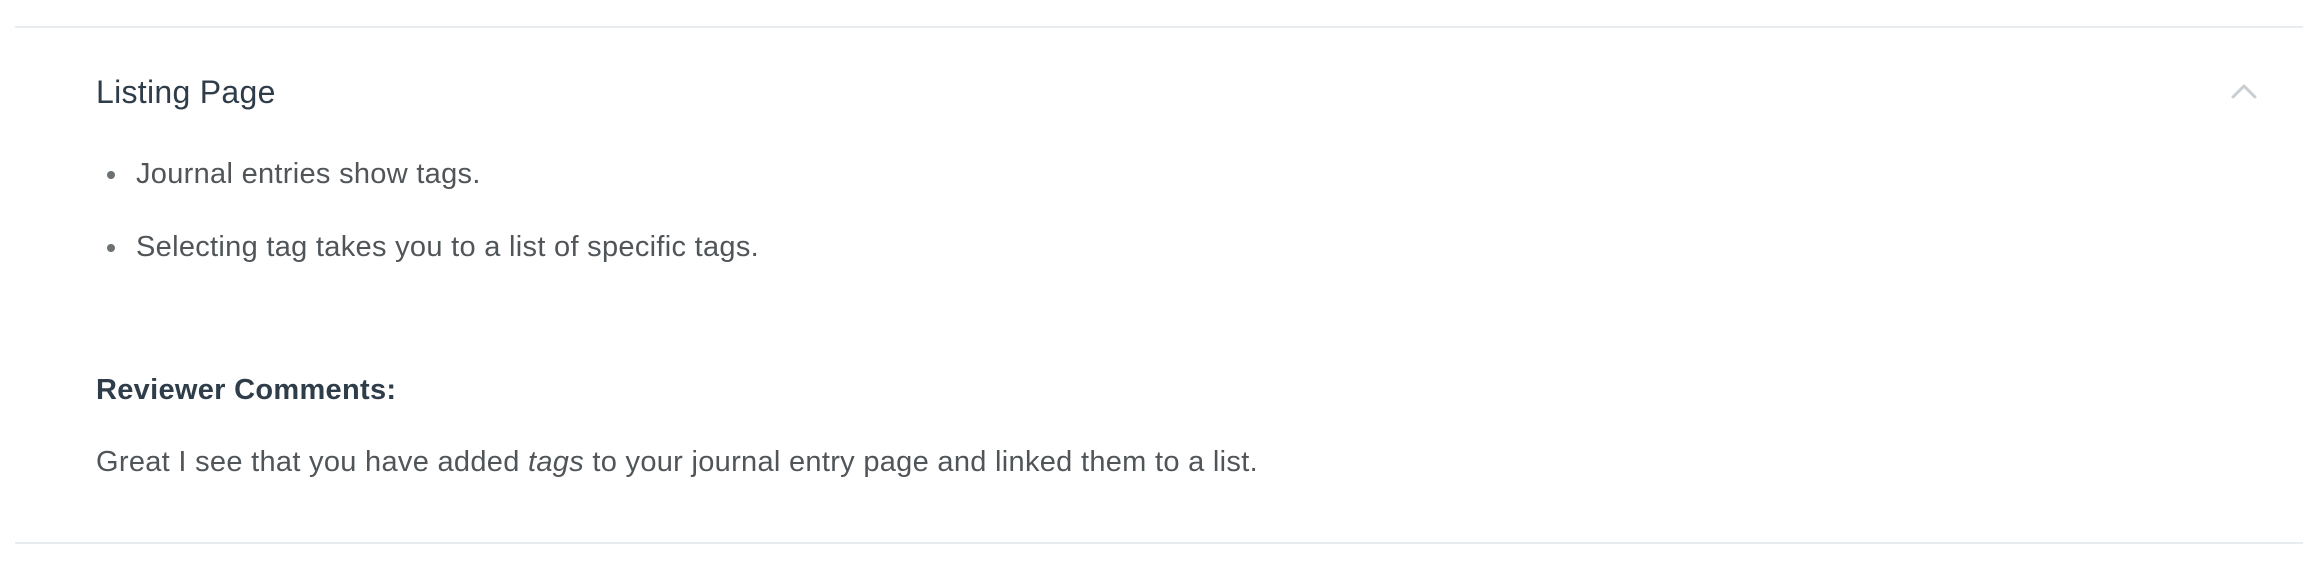 This screenshot has height=564, width=2318. What do you see at coordinates (1159, 543) in the screenshot?
I see `bottom-divider` at bounding box center [1159, 543].